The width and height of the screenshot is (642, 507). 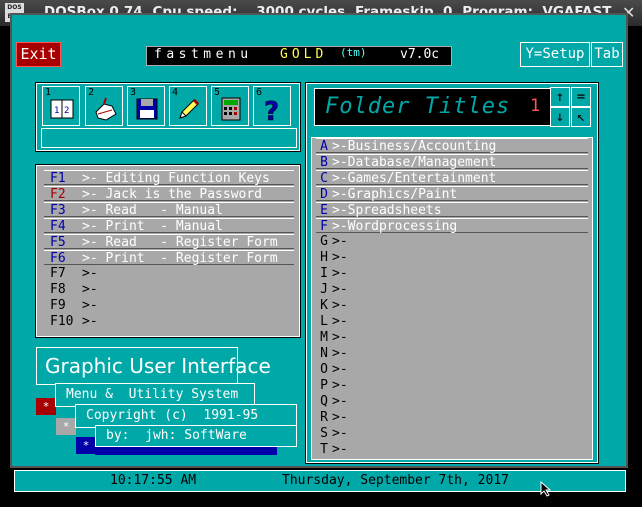 What do you see at coordinates (324, 353) in the screenshot?
I see `folder-key-label: N` at bounding box center [324, 353].